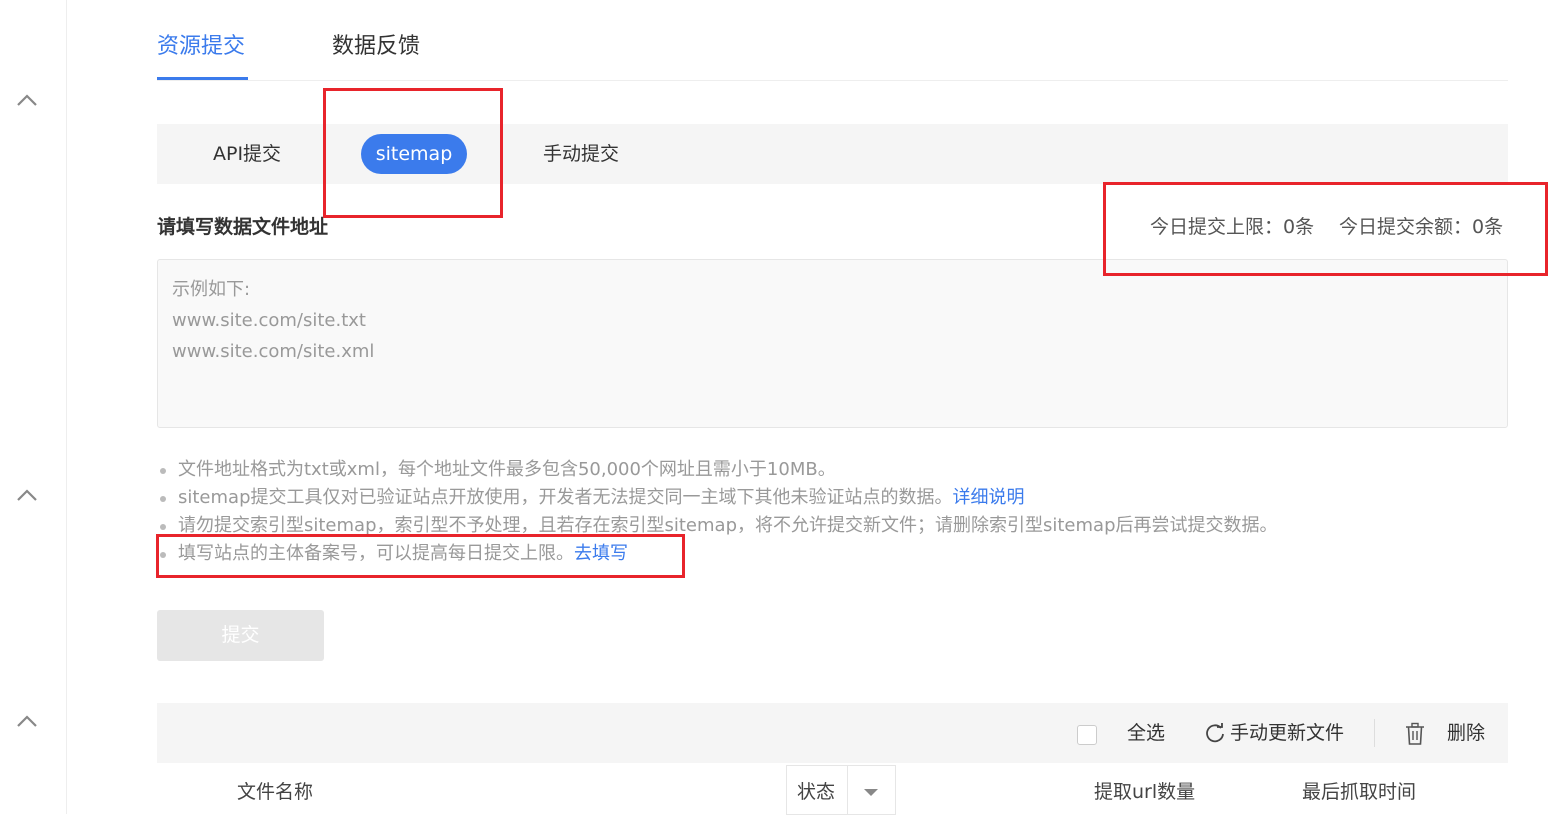  I want to click on column-header-status: 状态, so click(816, 792).